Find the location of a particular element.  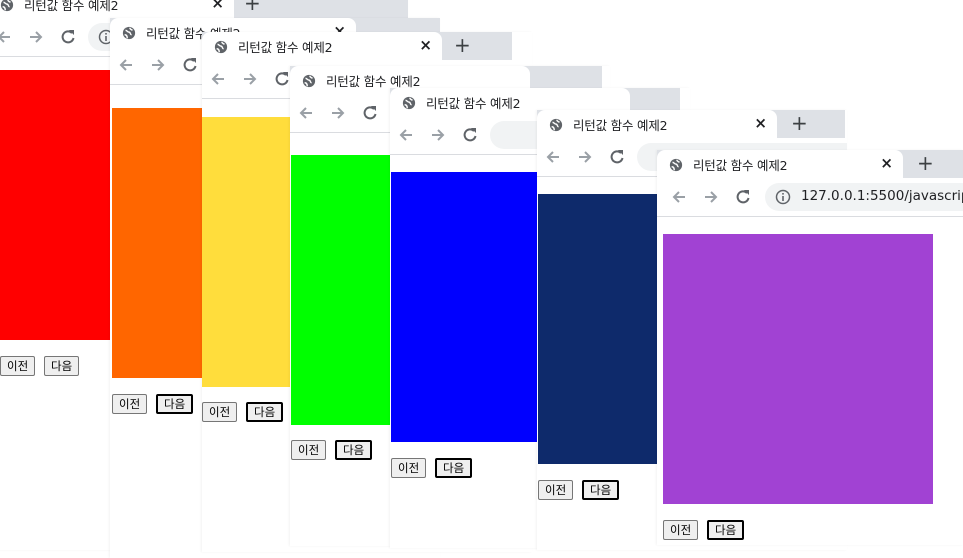

info-icon is located at coordinates (783, 197).